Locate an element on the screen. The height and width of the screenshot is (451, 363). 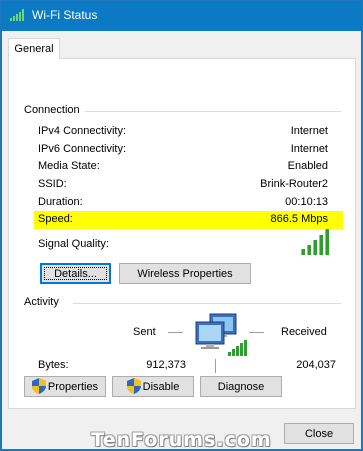
diagnose-button: Diagnose is located at coordinates (241, 386).